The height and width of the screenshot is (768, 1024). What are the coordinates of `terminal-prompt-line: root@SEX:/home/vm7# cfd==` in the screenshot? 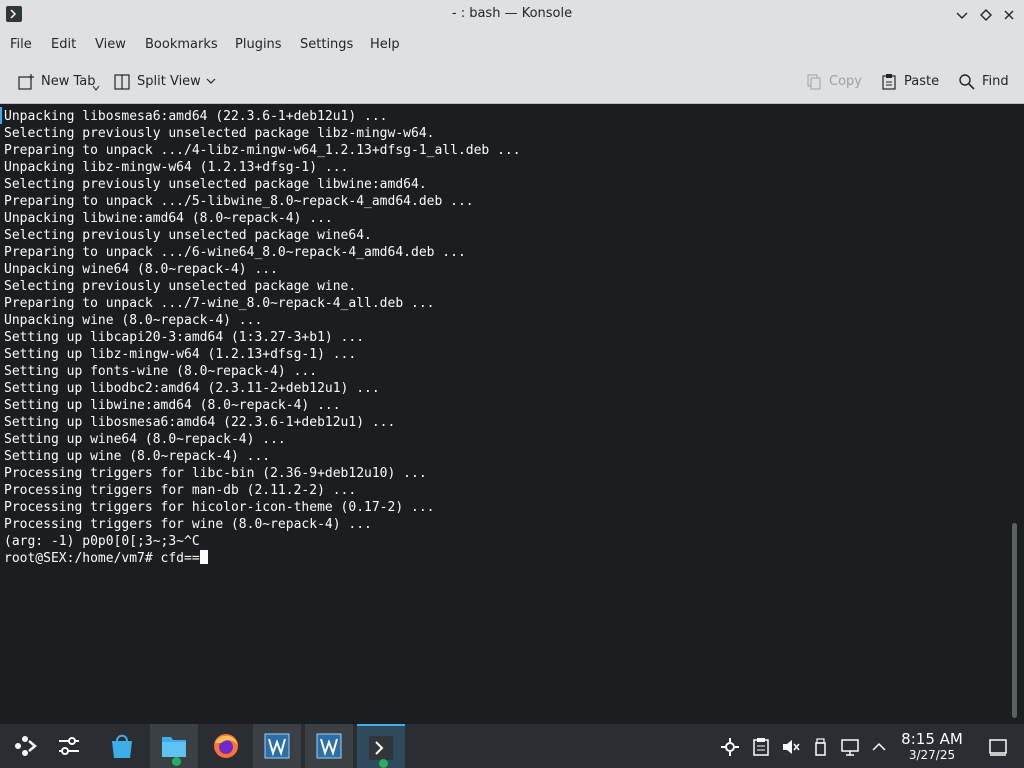 It's located at (262, 558).